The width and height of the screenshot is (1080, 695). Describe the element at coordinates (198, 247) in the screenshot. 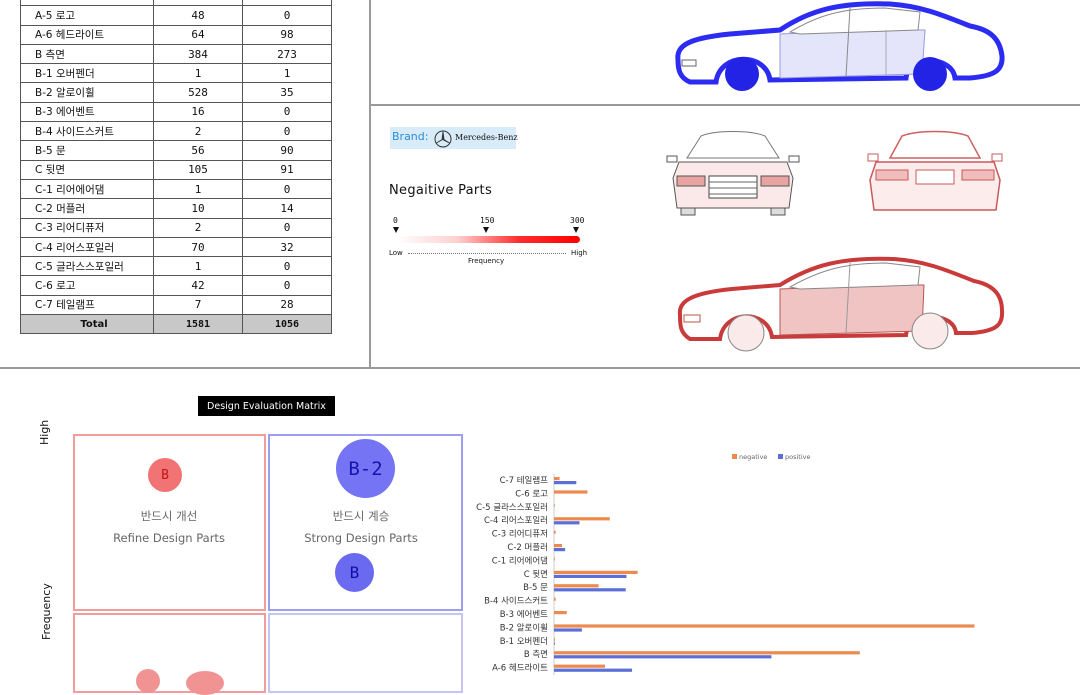

I see `table-cell-negative: 70` at that location.